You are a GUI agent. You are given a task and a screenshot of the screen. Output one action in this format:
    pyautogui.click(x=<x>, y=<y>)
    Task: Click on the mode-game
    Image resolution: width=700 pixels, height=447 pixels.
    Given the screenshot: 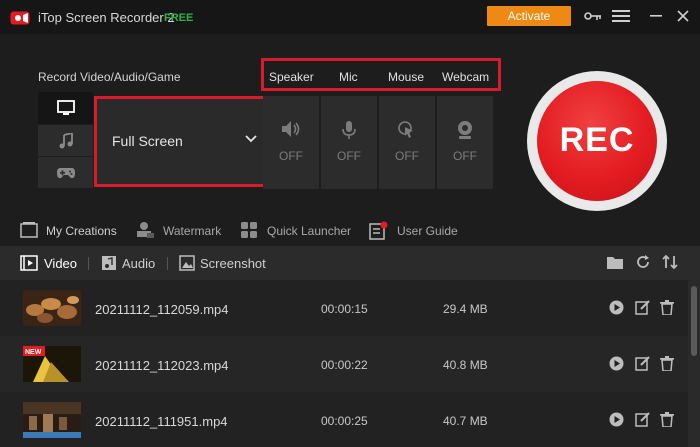 What is the action you would take?
    pyautogui.click(x=65, y=172)
    